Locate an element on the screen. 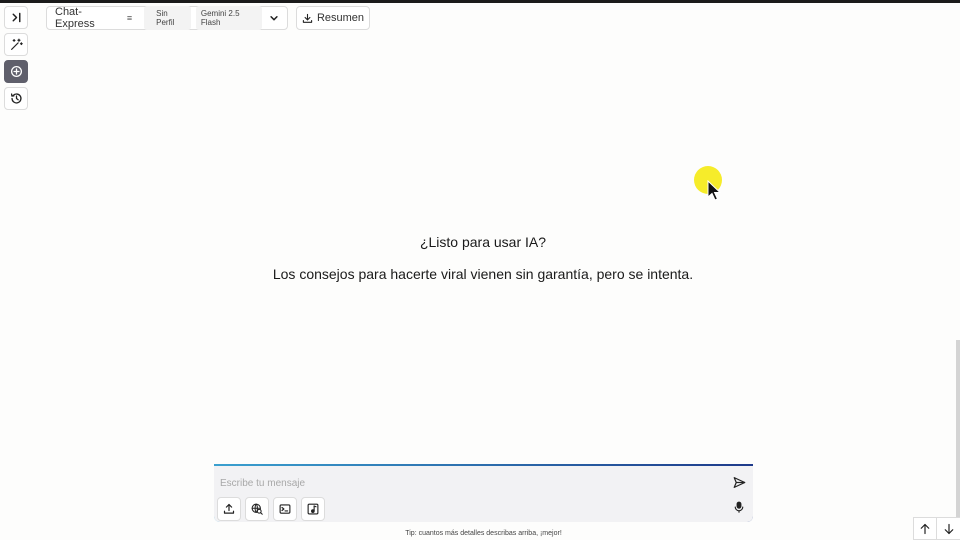 The height and width of the screenshot is (540, 960). list-icon: ≡ is located at coordinates (129, 18).